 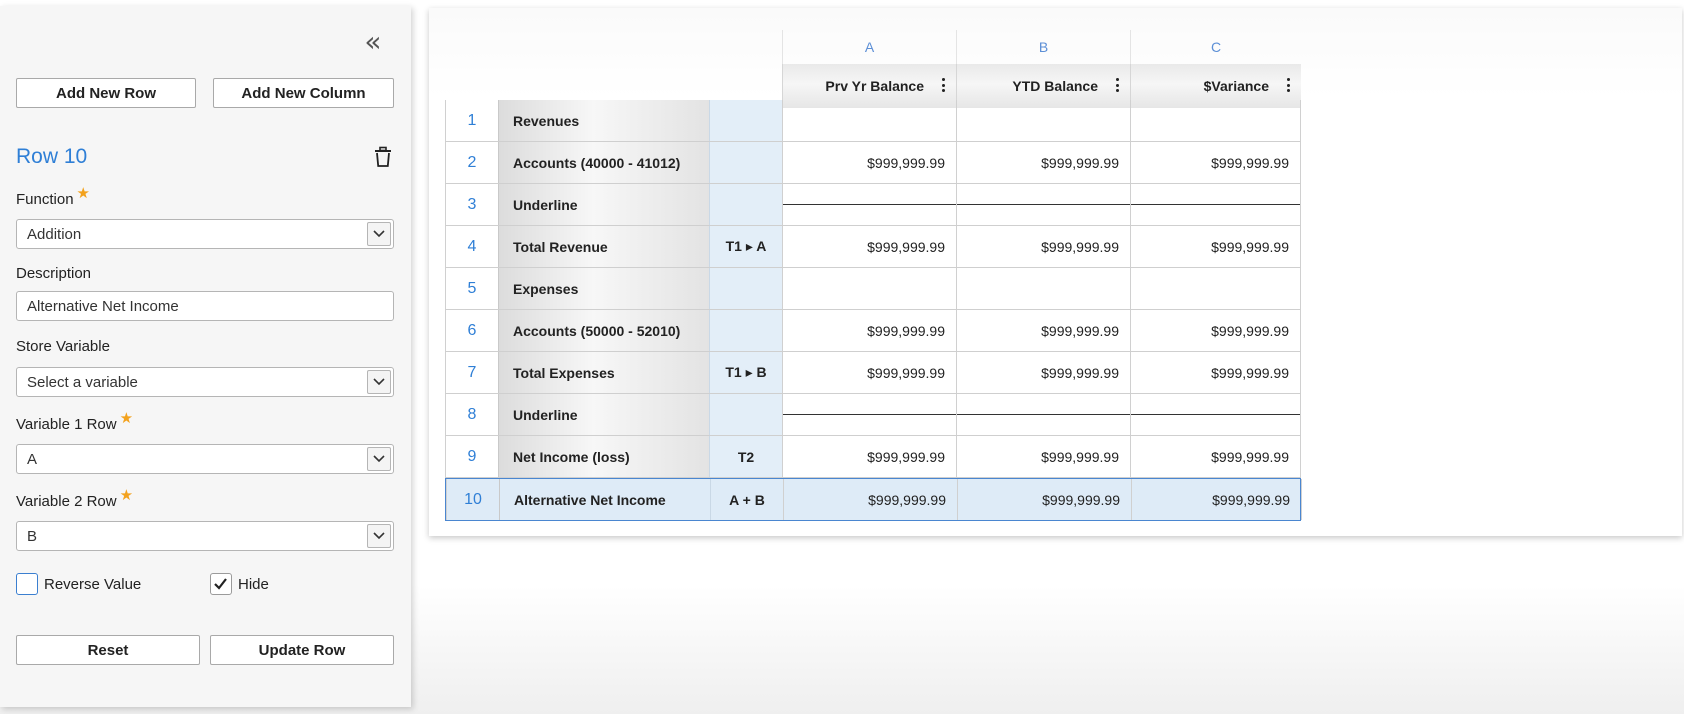 What do you see at coordinates (603, 456) in the screenshot?
I see `row-description: Net Income (loss)` at bounding box center [603, 456].